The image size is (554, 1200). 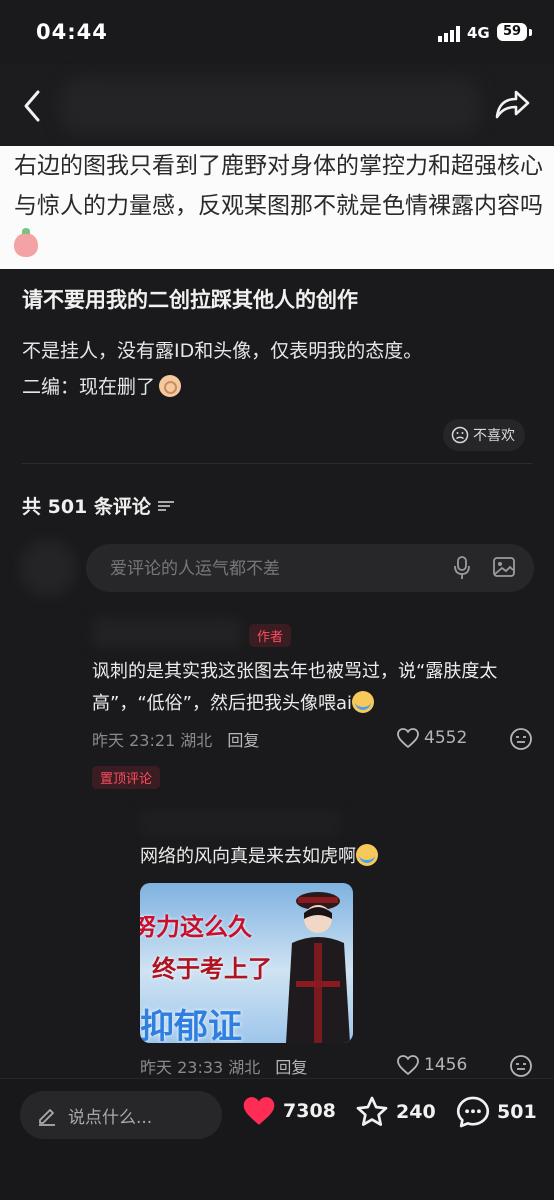 I want to click on comment-text: 网络的风向真是来去如虎啊, so click(x=259, y=855).